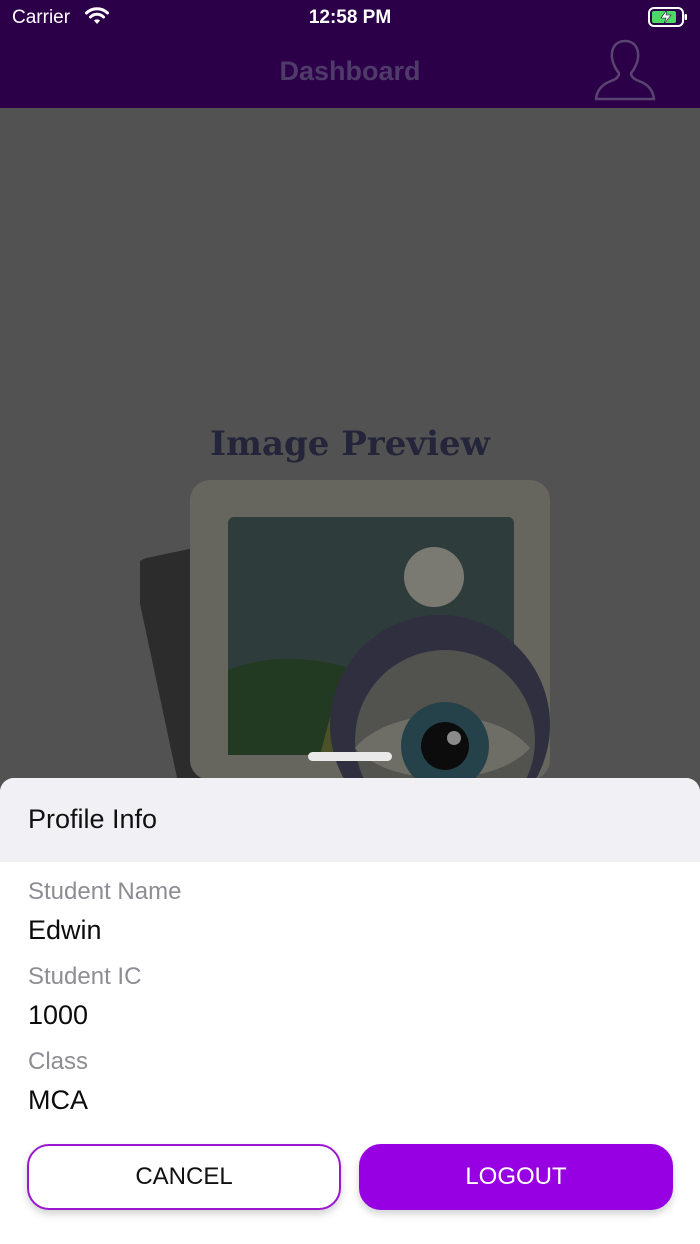 The image size is (700, 1244). I want to click on status-time: 12:58 PM, so click(350, 17).